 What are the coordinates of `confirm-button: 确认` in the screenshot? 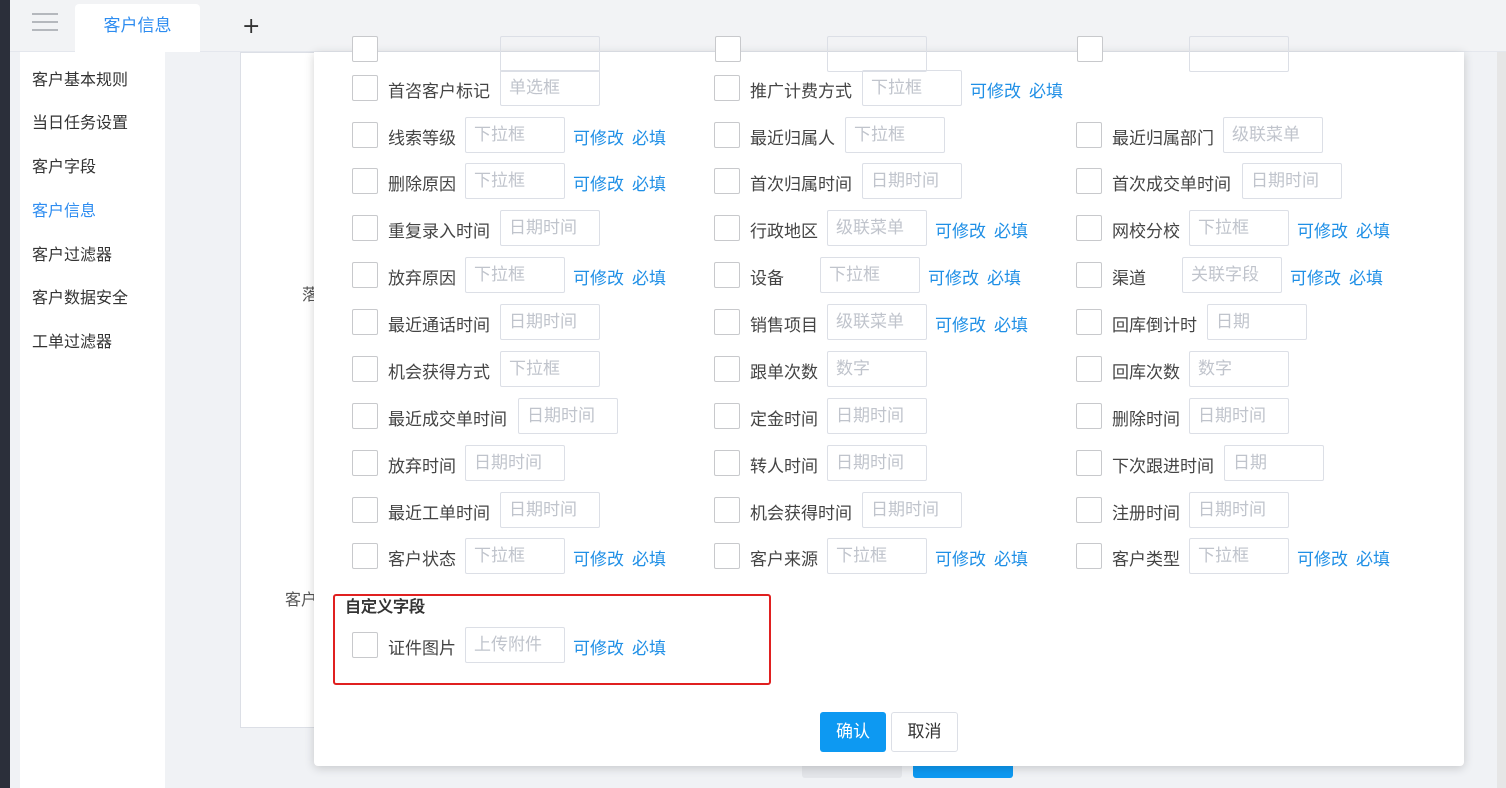 It's located at (853, 732).